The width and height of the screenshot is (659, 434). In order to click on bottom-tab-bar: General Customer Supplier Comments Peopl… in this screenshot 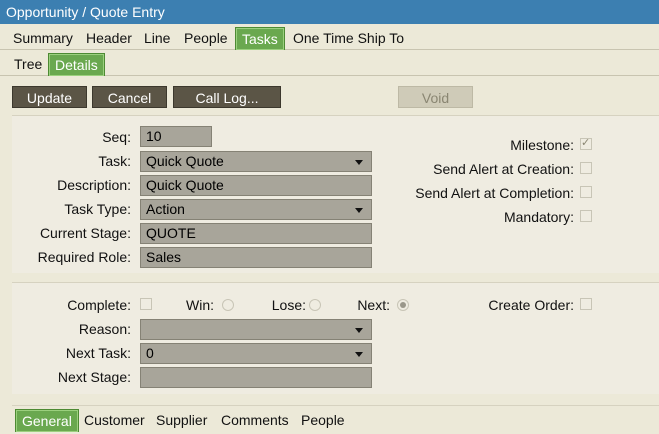, I will do `click(335, 419)`.